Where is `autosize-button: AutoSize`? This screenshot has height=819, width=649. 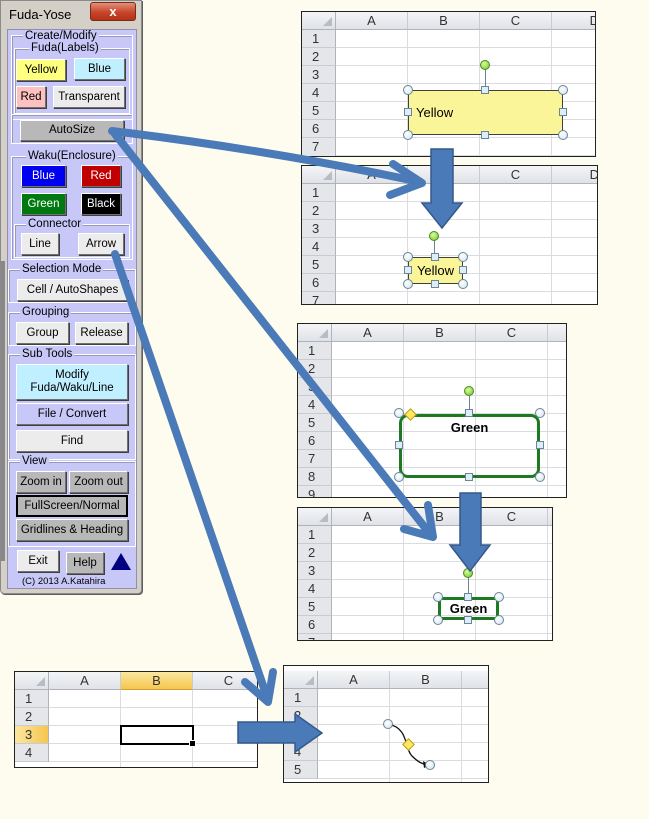 autosize-button: AutoSize is located at coordinates (72, 130).